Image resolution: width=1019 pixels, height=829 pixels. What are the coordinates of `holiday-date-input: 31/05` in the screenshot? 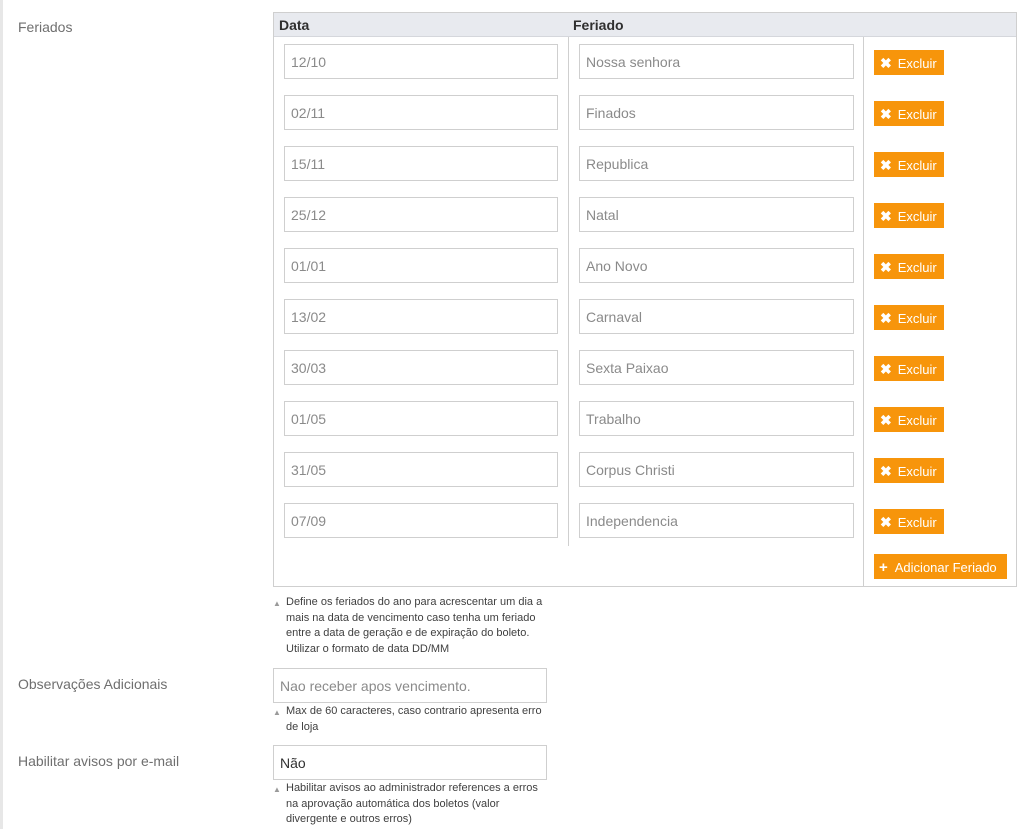 It's located at (421, 469).